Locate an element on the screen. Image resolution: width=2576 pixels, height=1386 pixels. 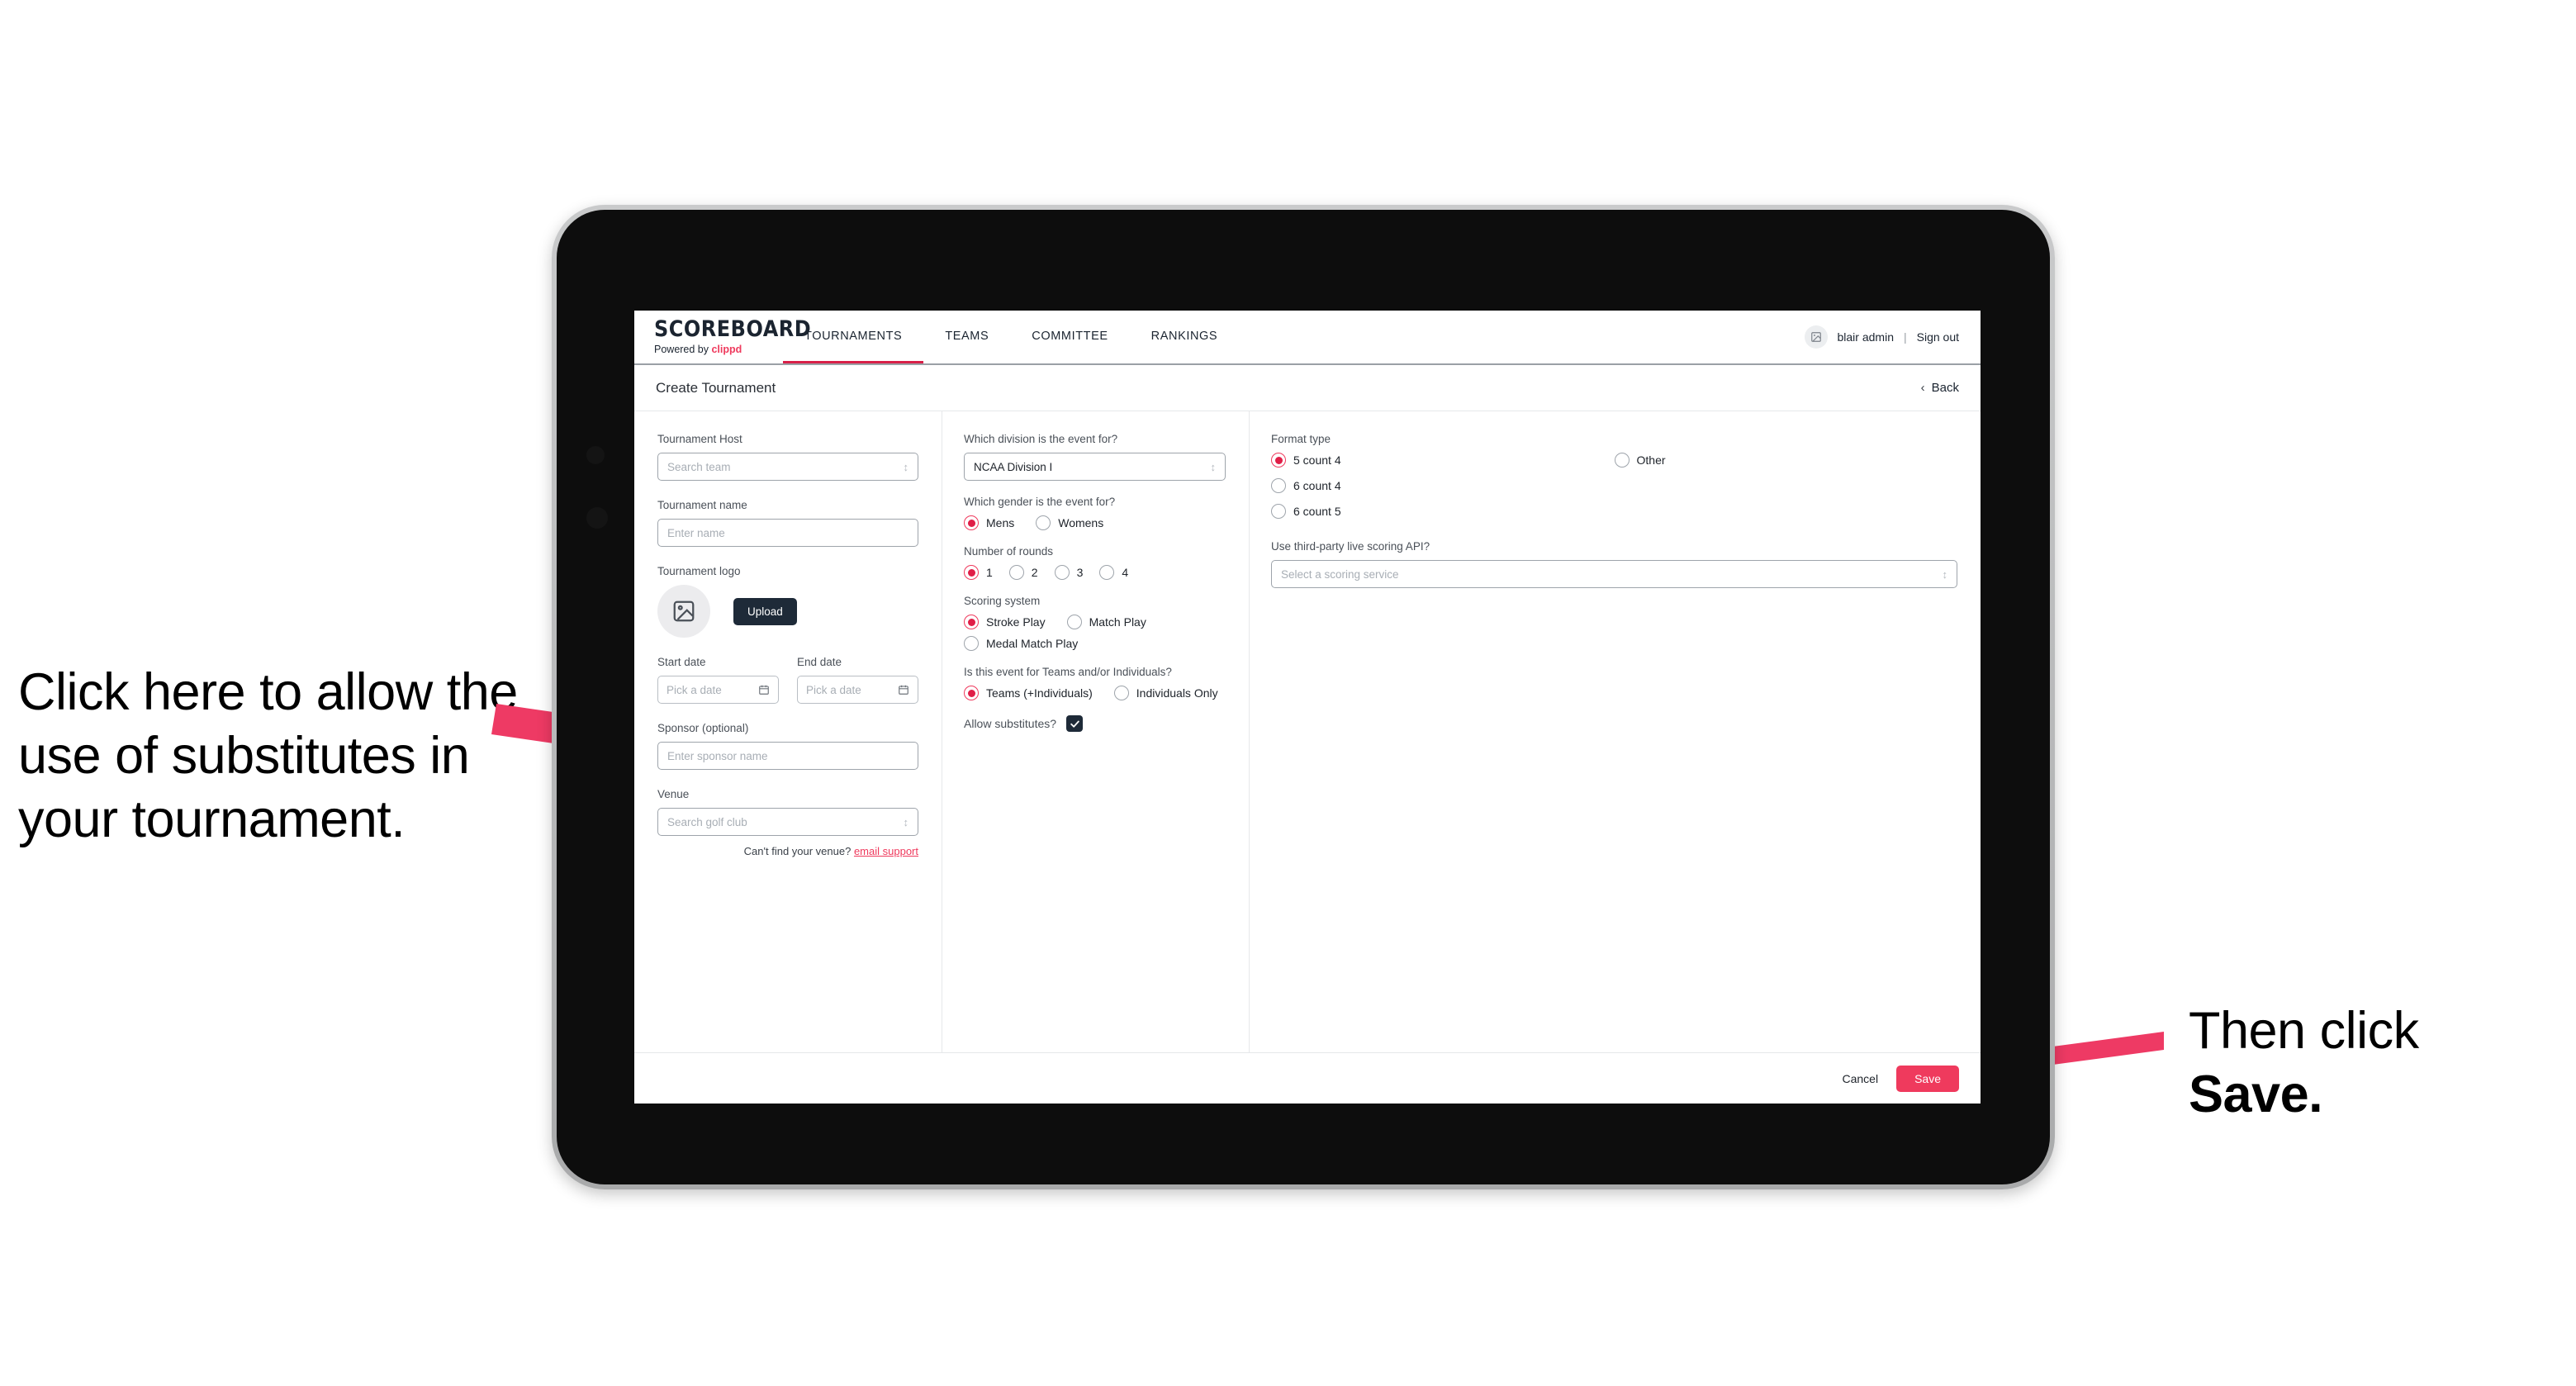
venue-select: Search golf club ↕ is located at coordinates (787, 822).